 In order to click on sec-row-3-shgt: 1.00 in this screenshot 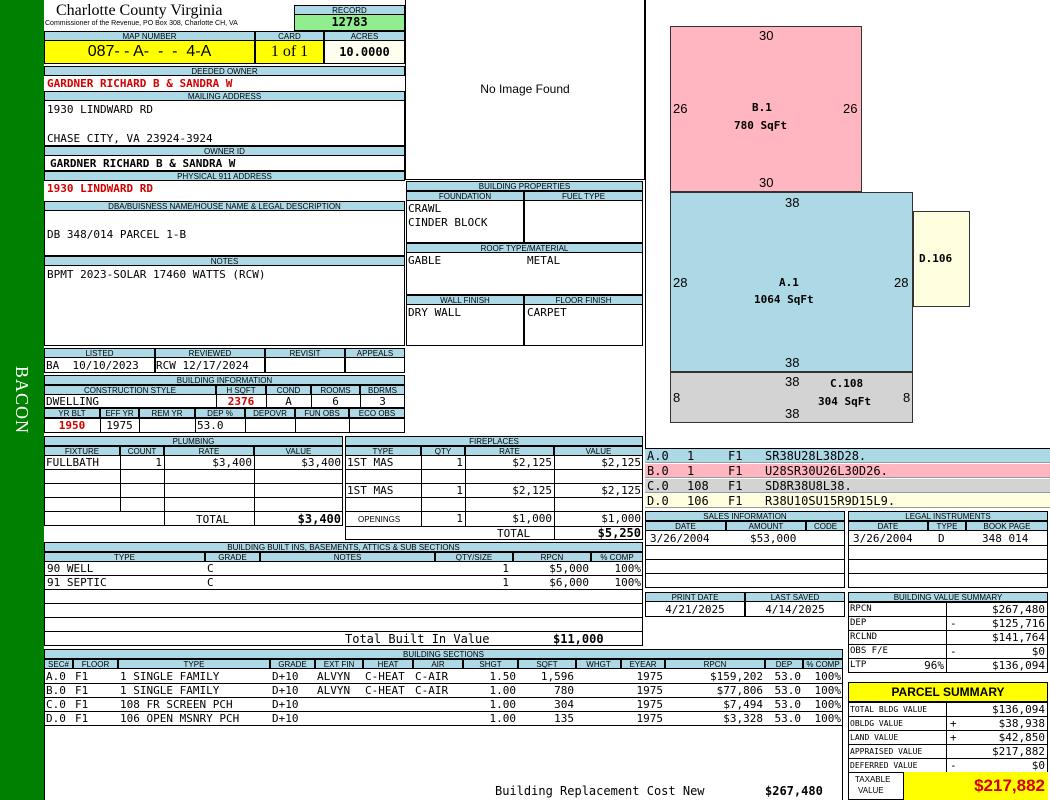, I will do `click(503, 704)`.